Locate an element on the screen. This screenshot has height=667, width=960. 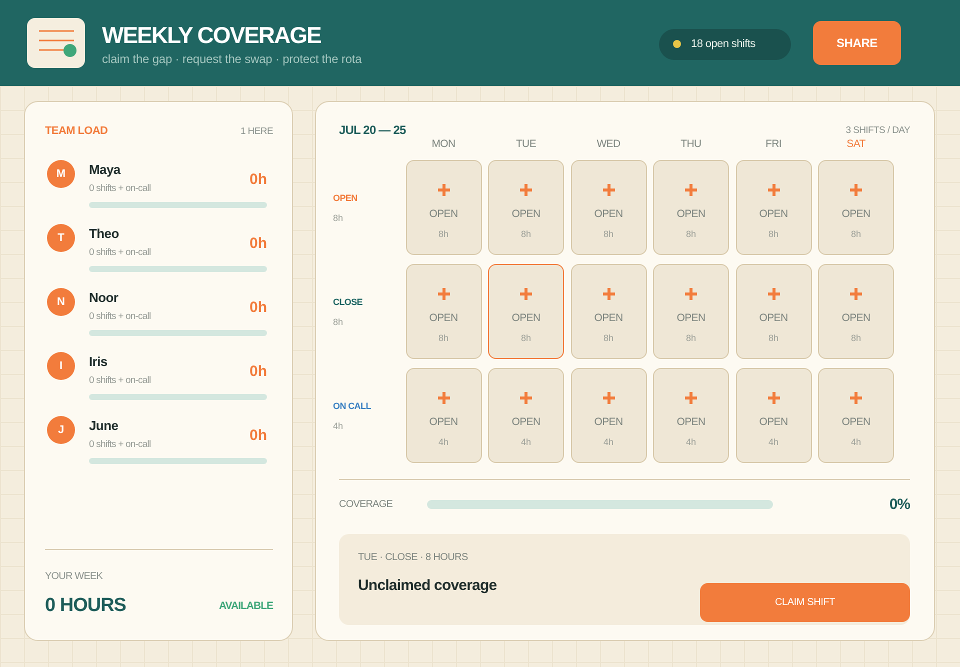
member-name: Theo is located at coordinates (104, 234).